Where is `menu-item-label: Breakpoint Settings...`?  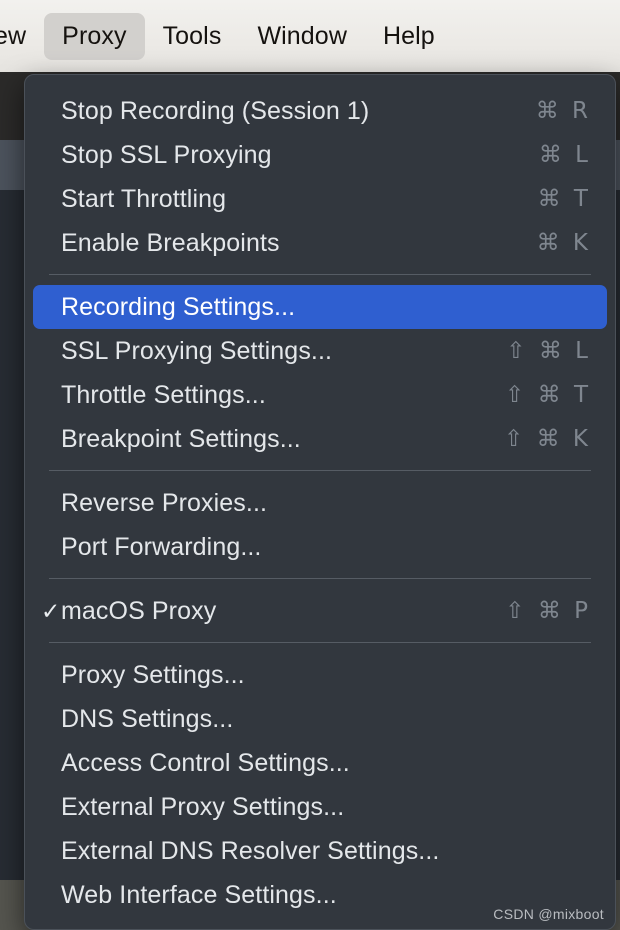
menu-item-label: Breakpoint Settings... is located at coordinates (181, 438).